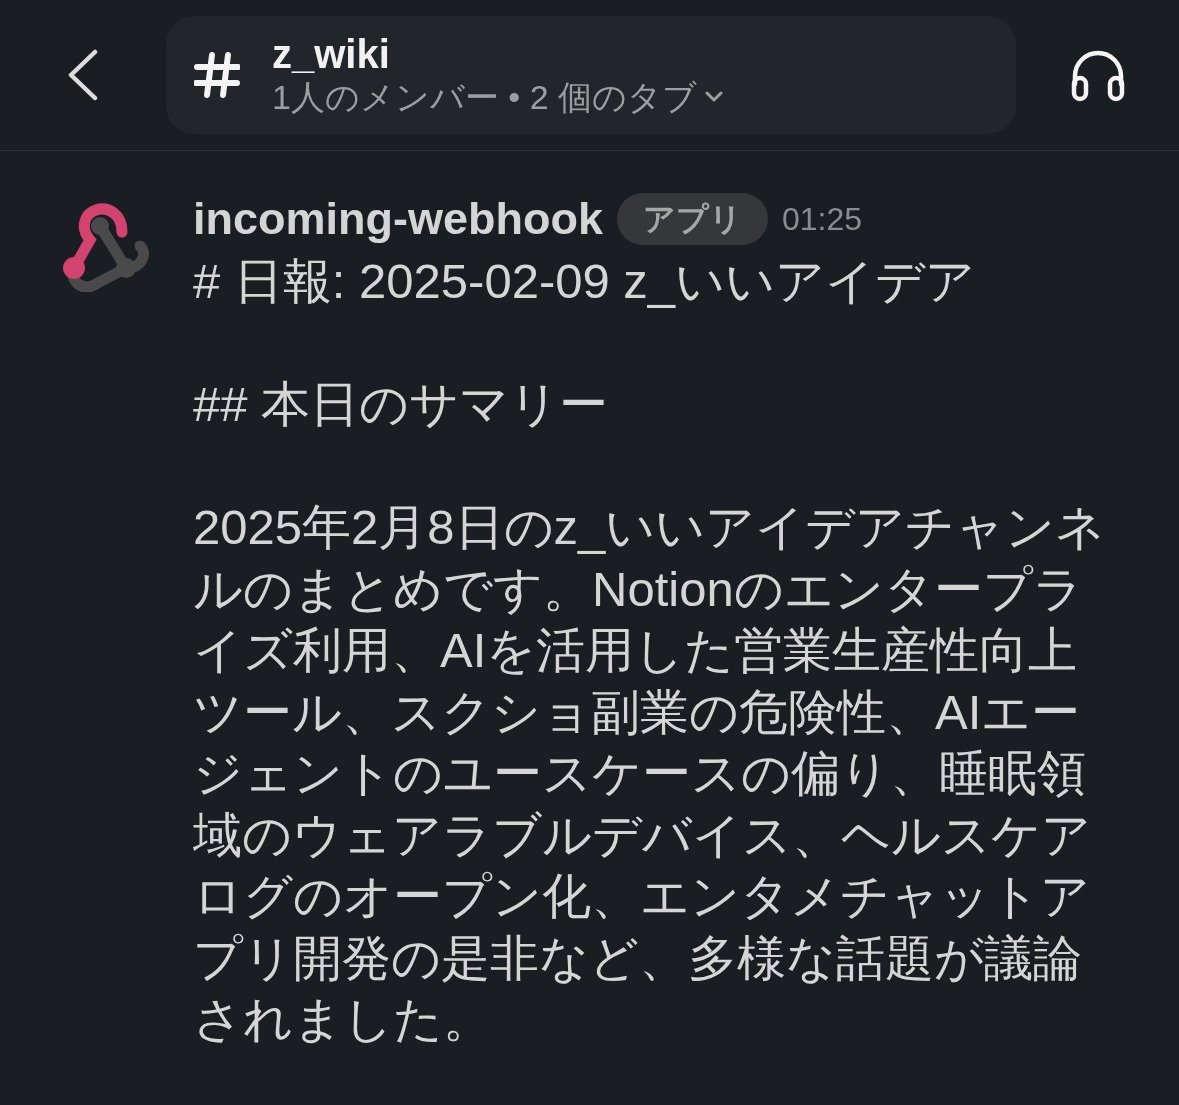 The image size is (1179, 1105). What do you see at coordinates (401, 404) in the screenshot?
I see `message-text: ## 本日のサマリー` at bounding box center [401, 404].